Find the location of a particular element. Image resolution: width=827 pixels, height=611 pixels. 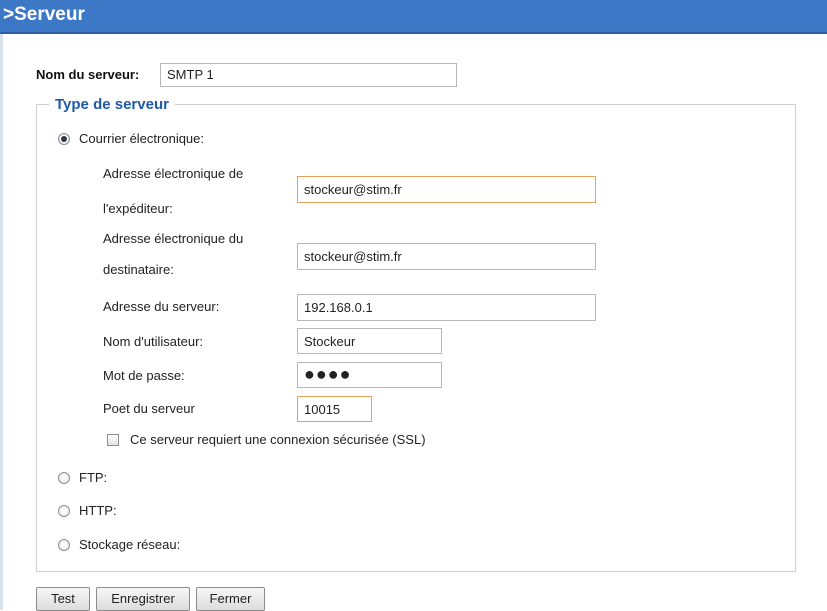

server-type-legend: Type de serveur is located at coordinates (112, 104).